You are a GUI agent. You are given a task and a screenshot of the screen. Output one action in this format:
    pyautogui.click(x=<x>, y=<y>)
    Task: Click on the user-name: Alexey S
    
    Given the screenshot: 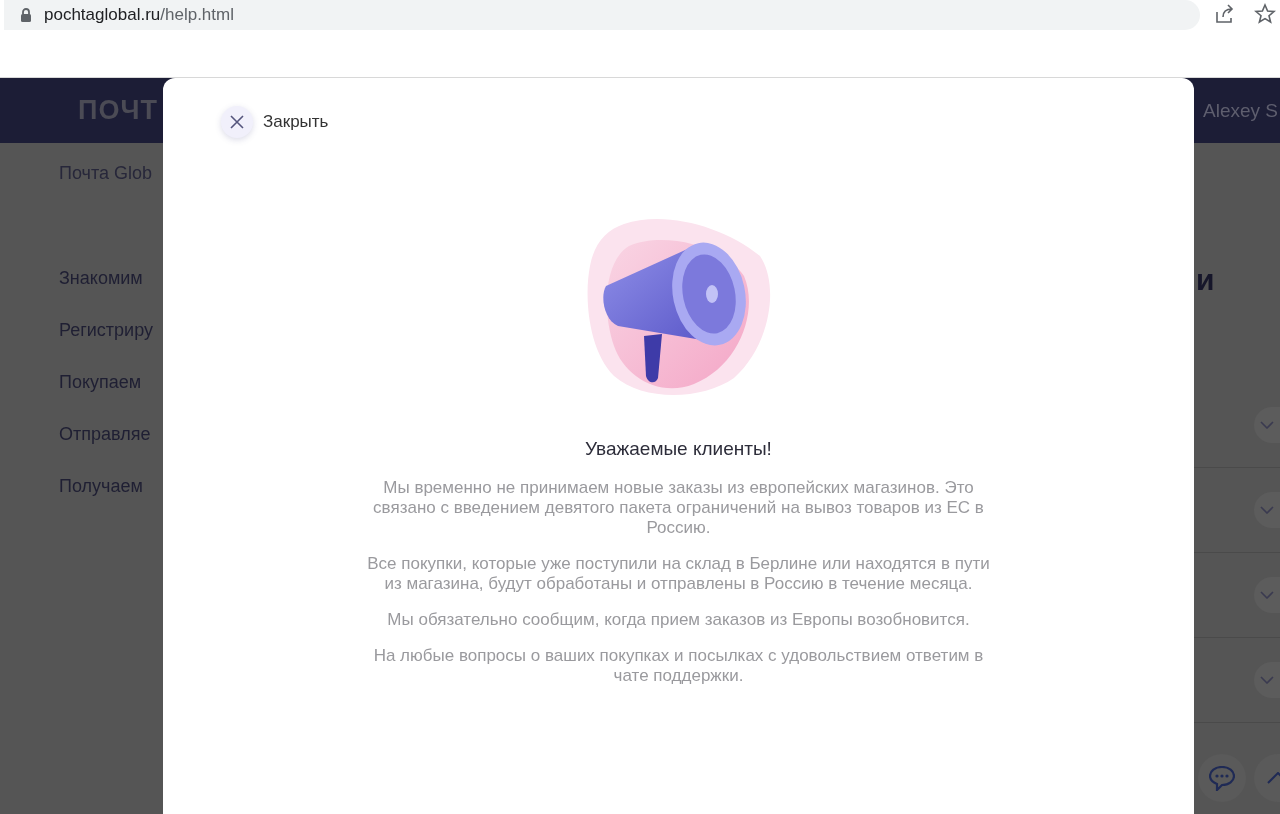 What is the action you would take?
    pyautogui.click(x=1240, y=110)
    